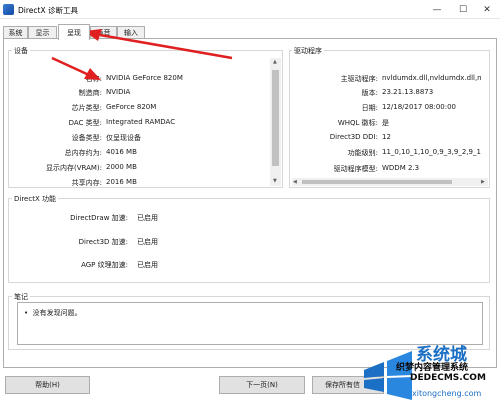 The width and height of the screenshot is (500, 404). What do you see at coordinates (275, 118) in the screenshot?
I see `device-scroll-thumb` at bounding box center [275, 118].